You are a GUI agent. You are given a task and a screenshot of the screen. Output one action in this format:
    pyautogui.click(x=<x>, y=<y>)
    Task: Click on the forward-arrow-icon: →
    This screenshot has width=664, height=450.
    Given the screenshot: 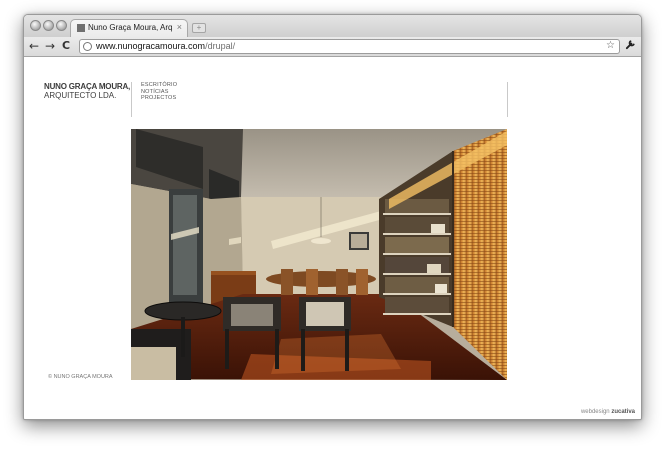 What is the action you would take?
    pyautogui.click(x=50, y=46)
    